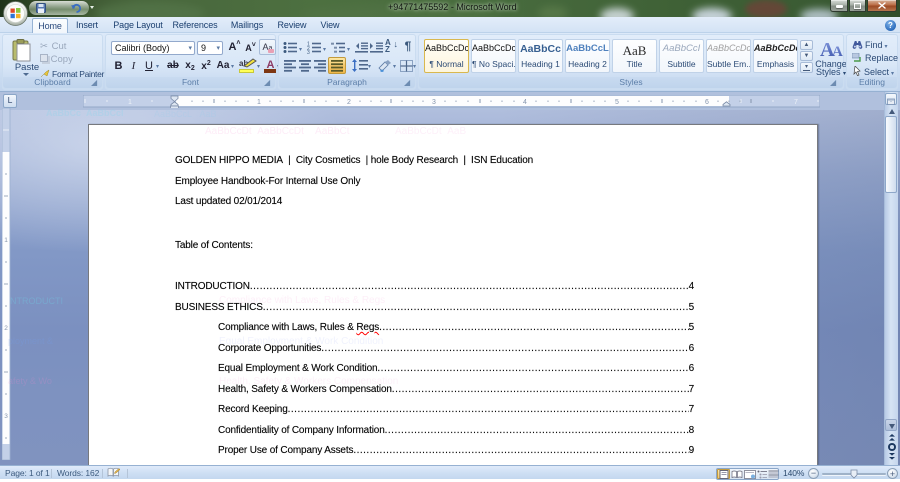 This screenshot has height=482, width=900. What do you see at coordinates (837, 51) in the screenshot?
I see `svg-text: A` at bounding box center [837, 51].